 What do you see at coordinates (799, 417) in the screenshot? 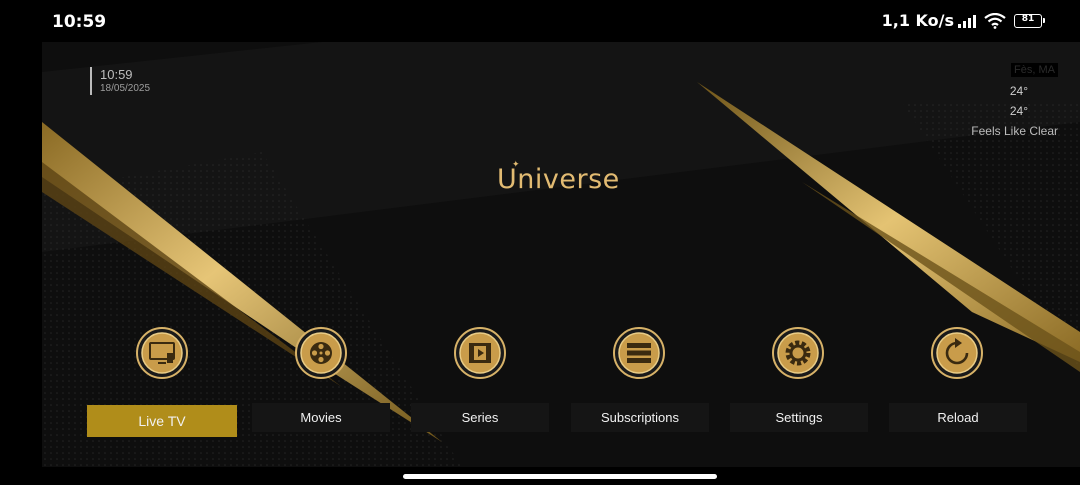
I see `menu-item-settings: Settings` at bounding box center [799, 417].